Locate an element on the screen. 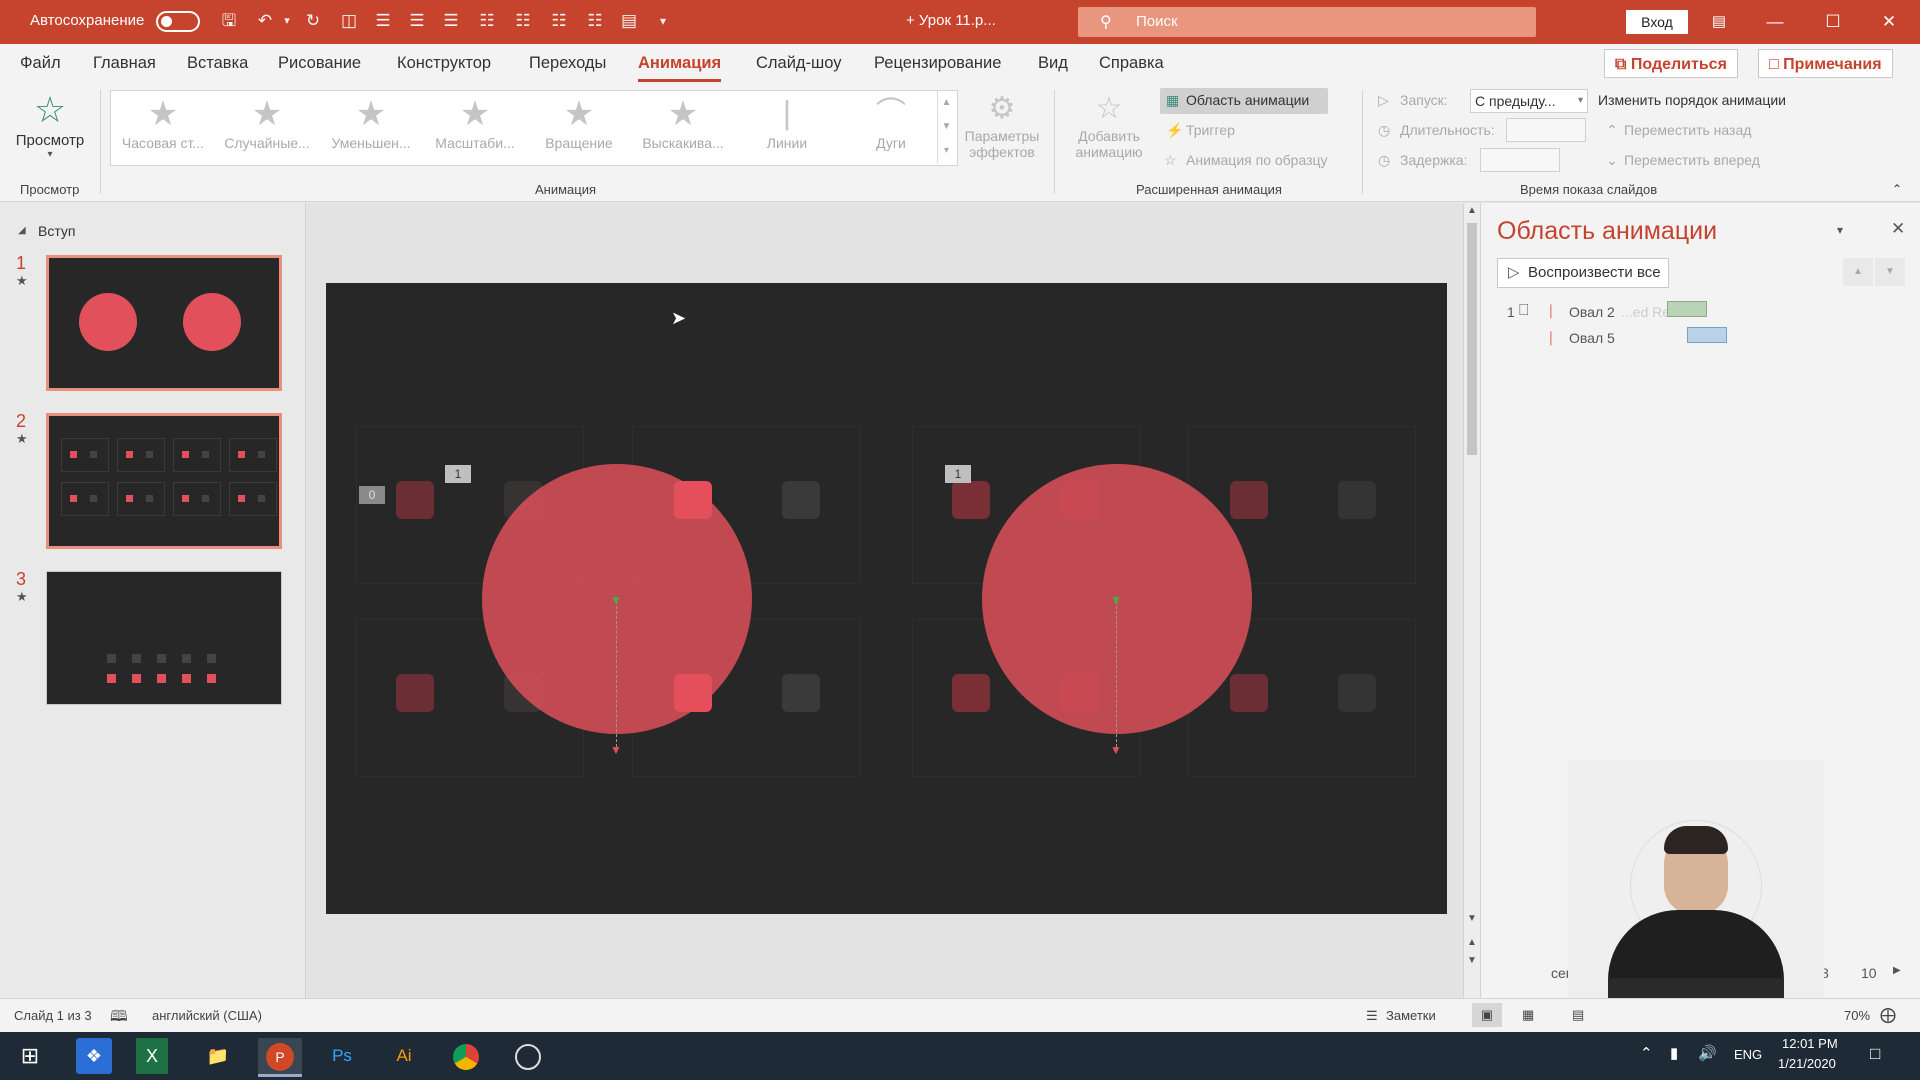 This screenshot has height=1080, width=1920. align-center-icon: ☰ is located at coordinates (417, 21).